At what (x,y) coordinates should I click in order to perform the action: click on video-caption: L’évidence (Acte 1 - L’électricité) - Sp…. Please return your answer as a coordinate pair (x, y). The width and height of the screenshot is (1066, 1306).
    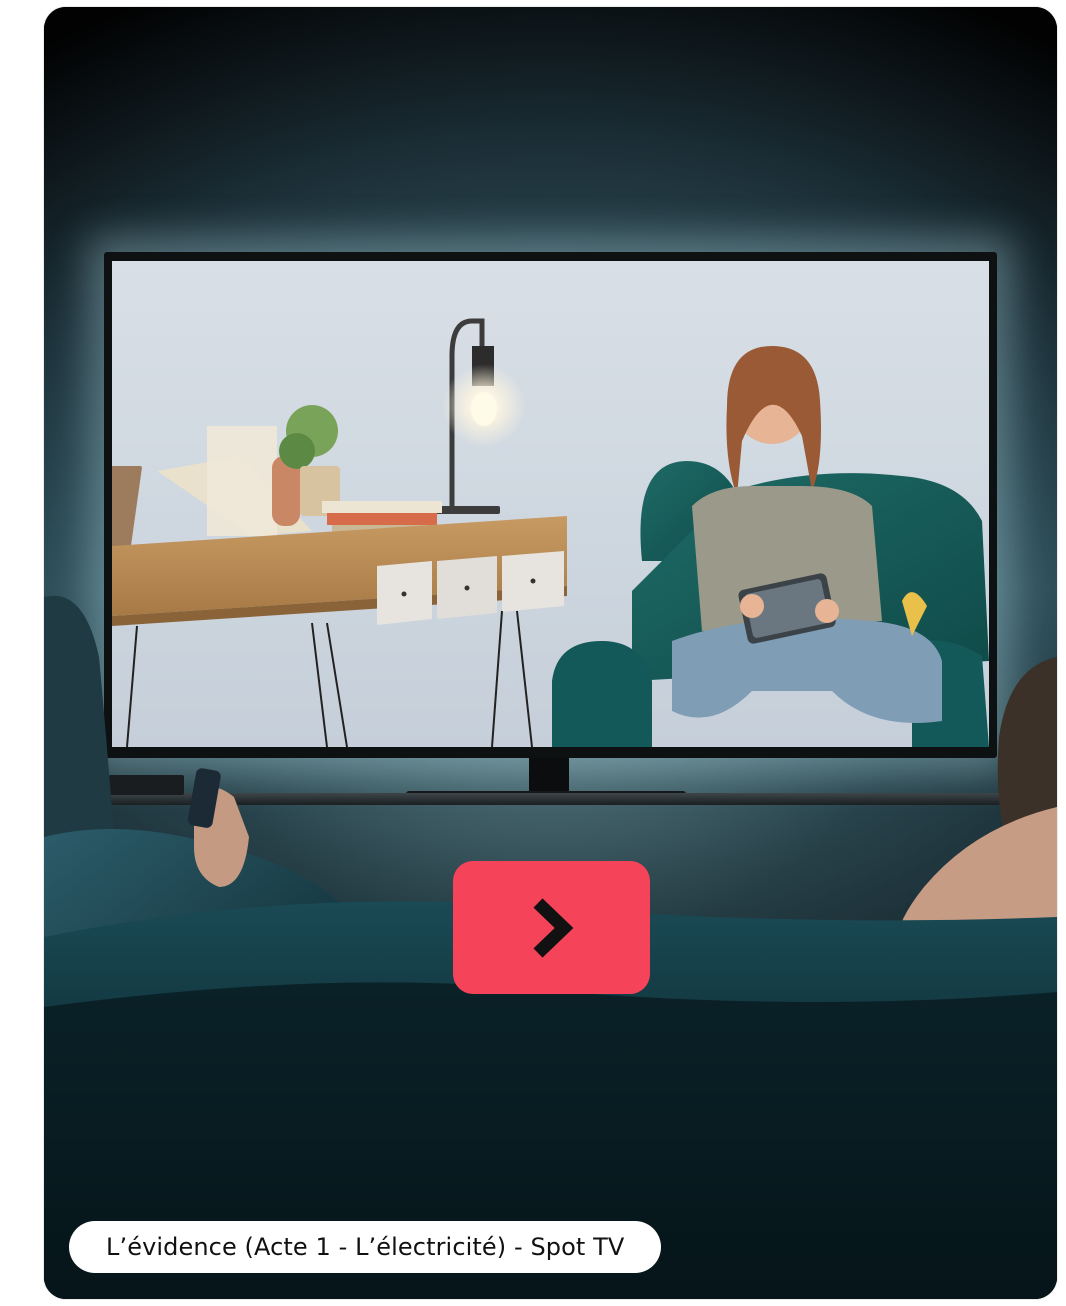
    Looking at the image, I should click on (365, 1247).